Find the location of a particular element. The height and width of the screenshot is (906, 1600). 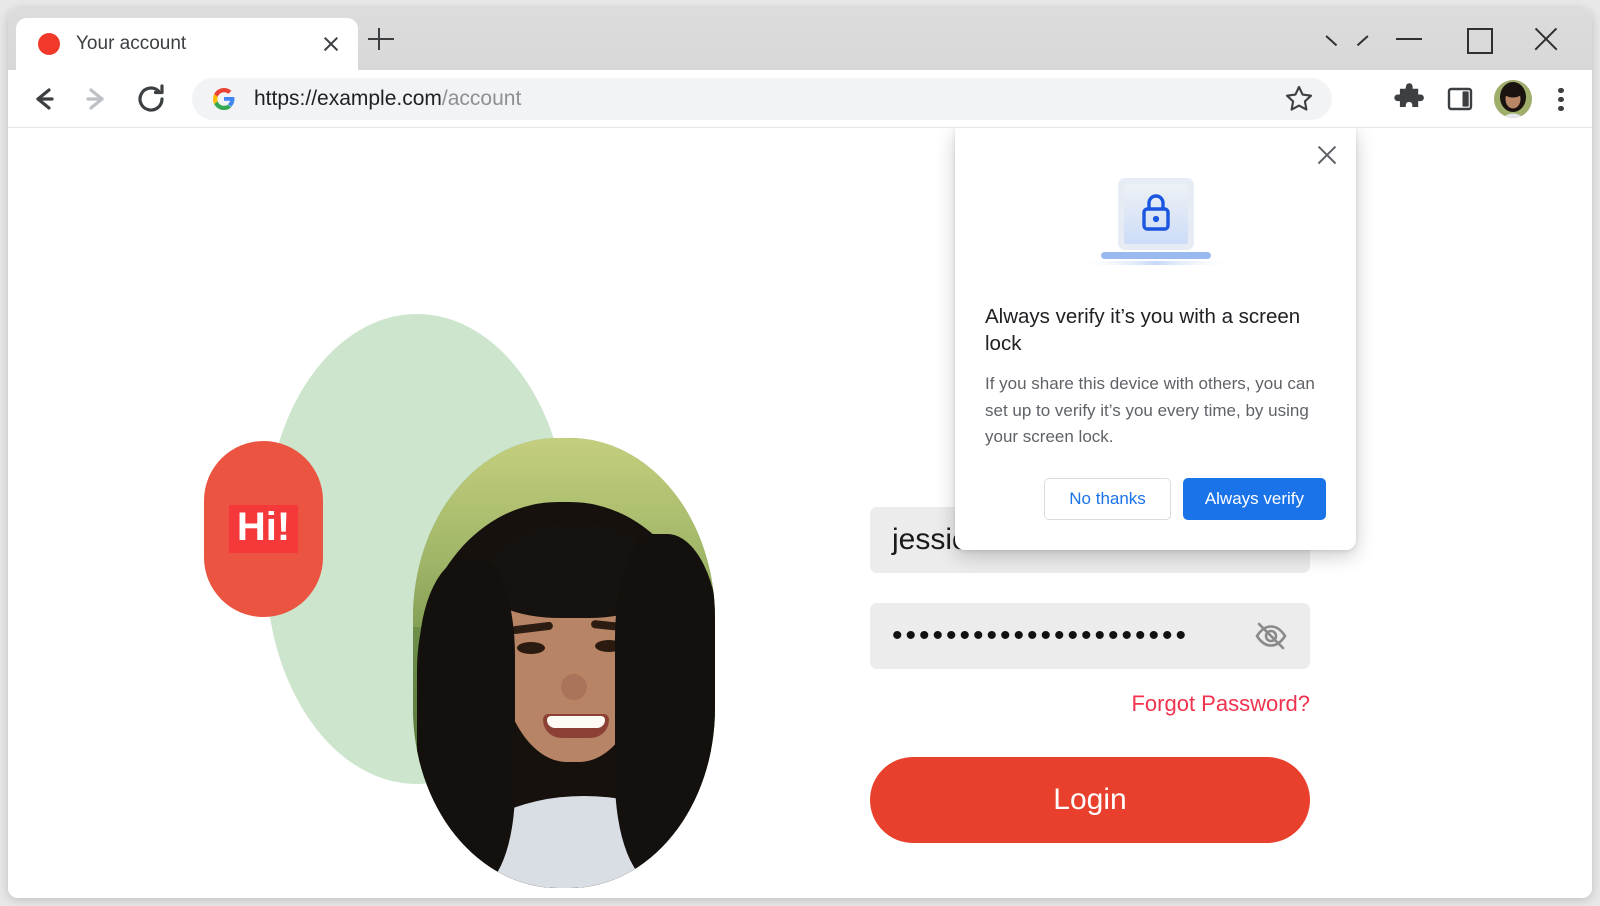

side-panel-icon is located at coordinates (1460, 99).